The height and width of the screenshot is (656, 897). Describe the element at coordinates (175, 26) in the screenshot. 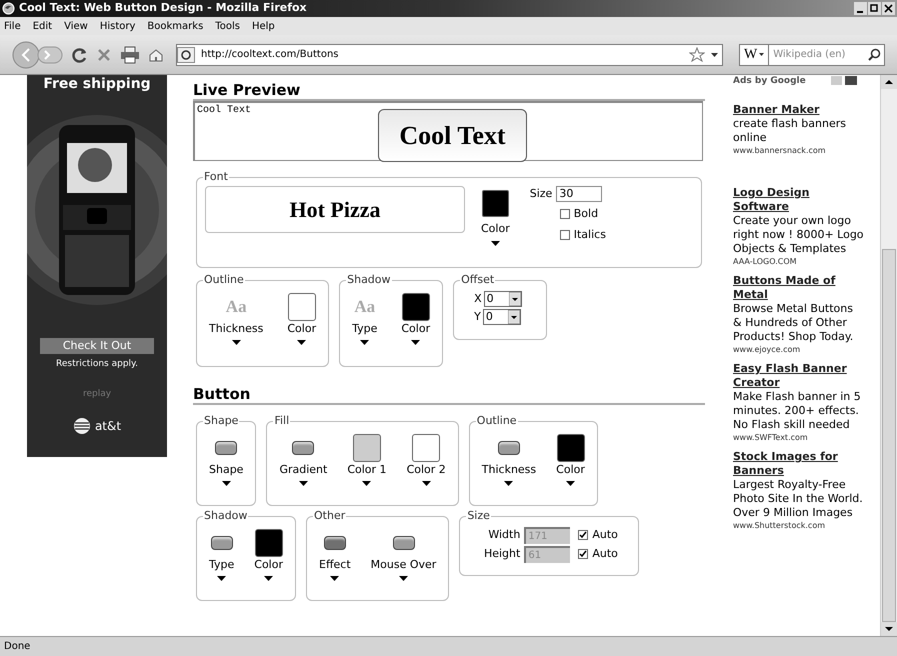

I see `menu-item: Bookmarks` at that location.